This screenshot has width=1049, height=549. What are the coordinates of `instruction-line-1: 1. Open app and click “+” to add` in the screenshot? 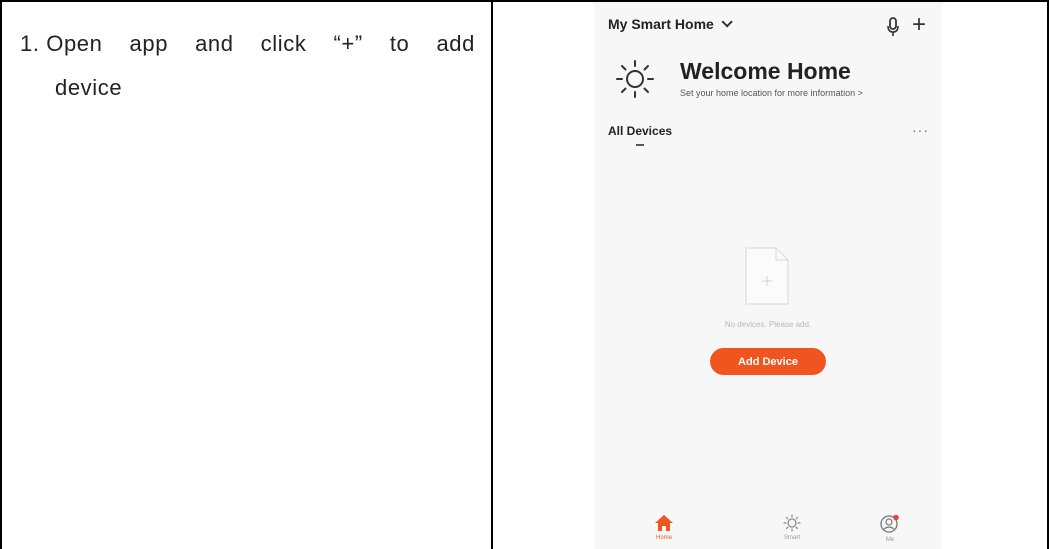 It's located at (247, 44).